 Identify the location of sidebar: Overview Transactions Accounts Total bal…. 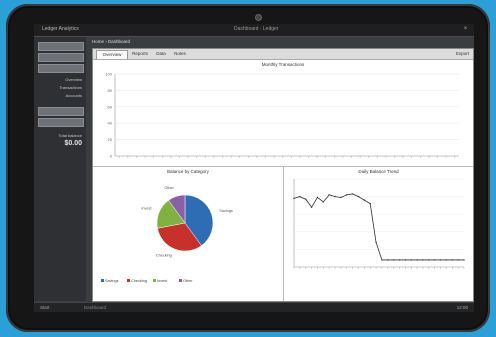
(60, 169).